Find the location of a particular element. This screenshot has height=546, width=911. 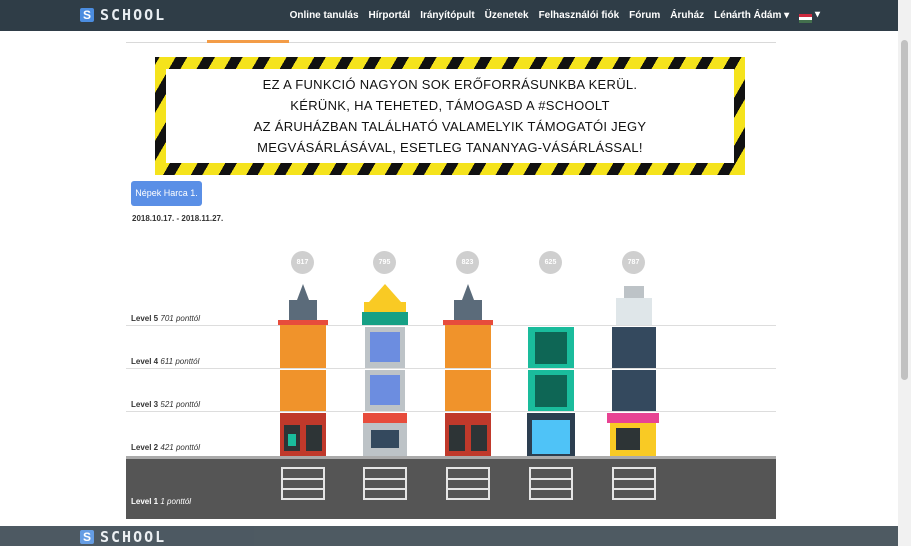

logo-mark: S is located at coordinates (87, 537).